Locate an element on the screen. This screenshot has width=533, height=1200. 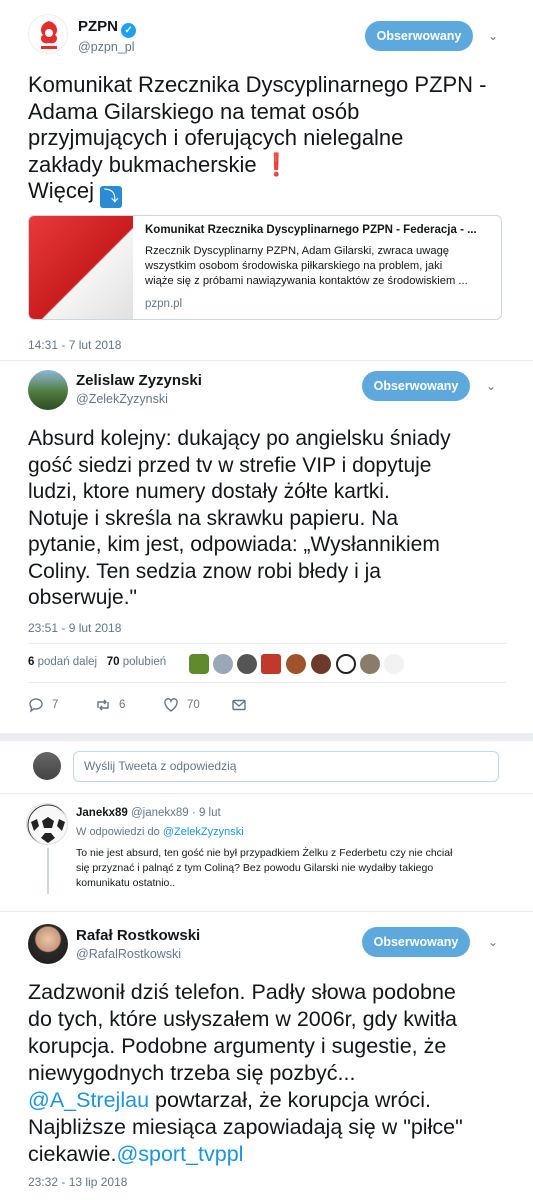
card-image is located at coordinates (81, 267).